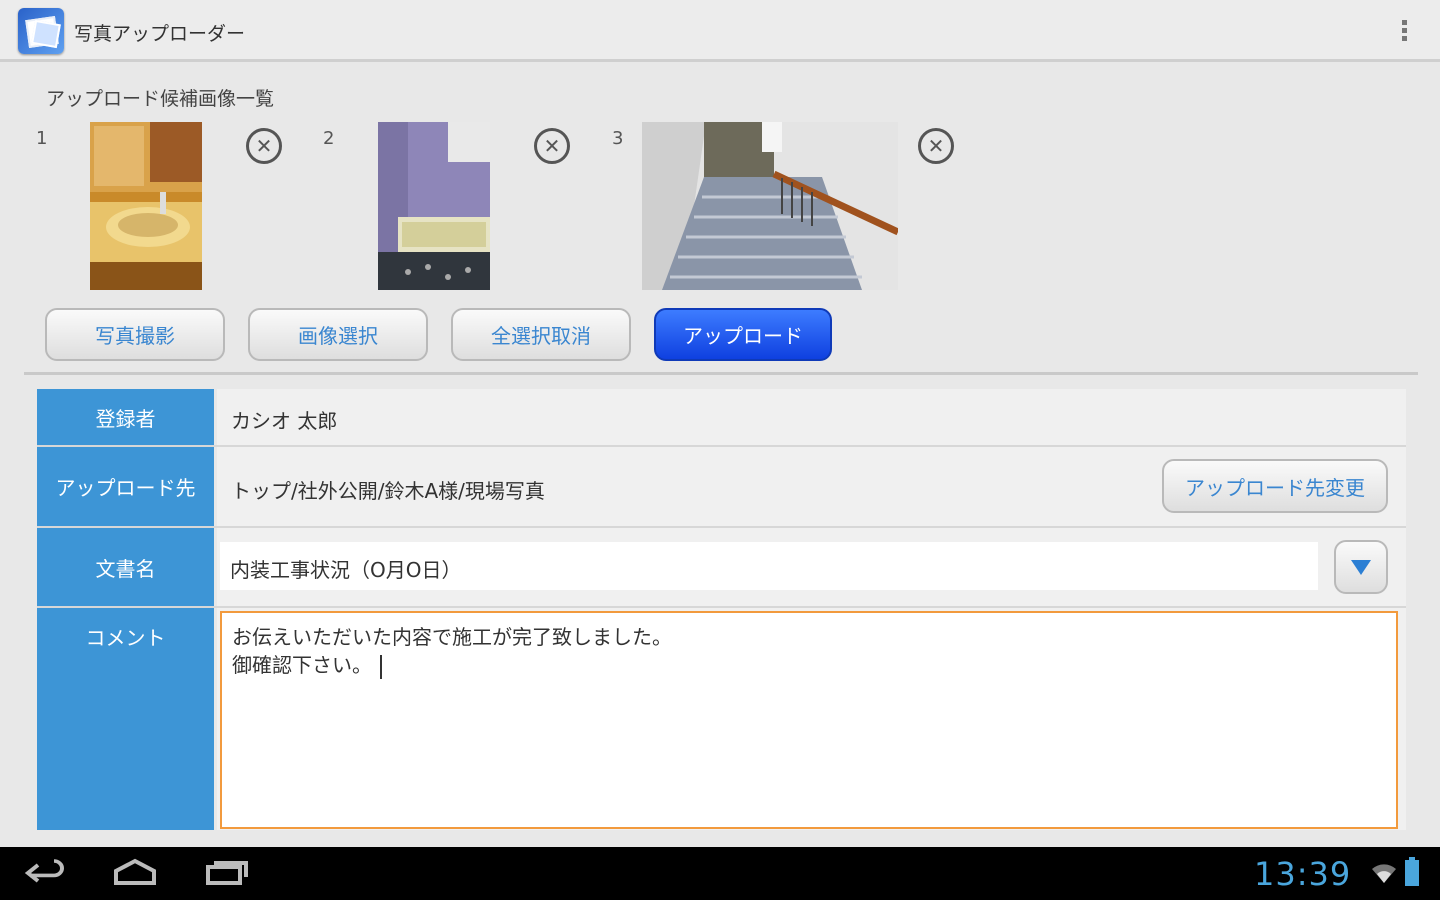 The image size is (1440, 900). I want to click on docname-input: 内装工事状況（O月O日）, so click(769, 566).